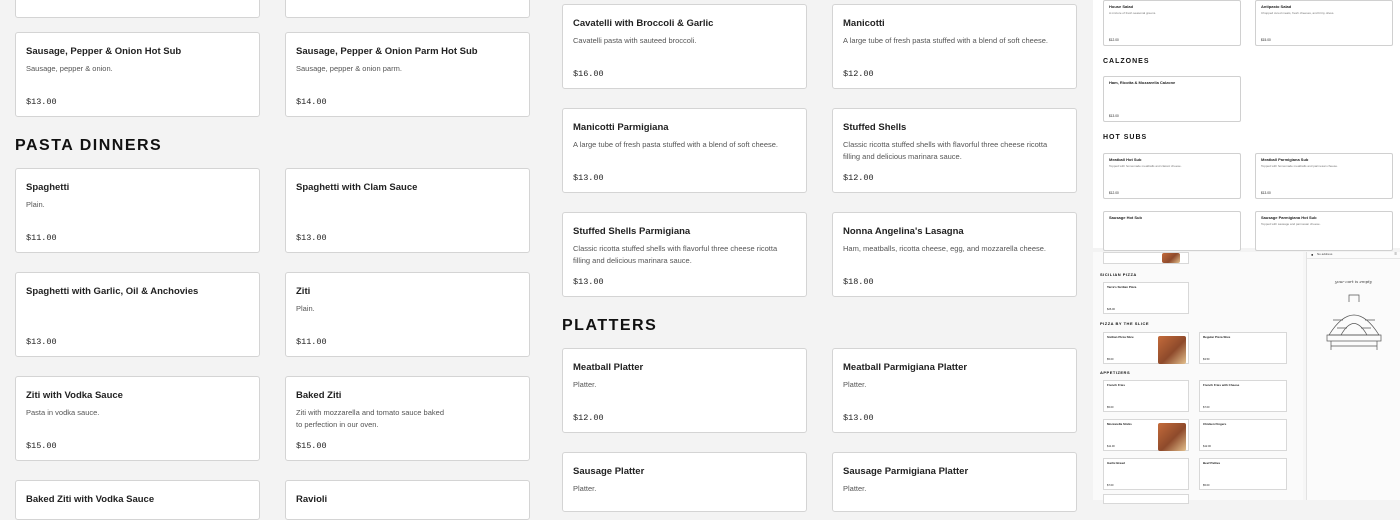  Describe the element at coordinates (1243, 435) in the screenshot. I see `tiny-card: Chicken Fingers $12.00` at that location.